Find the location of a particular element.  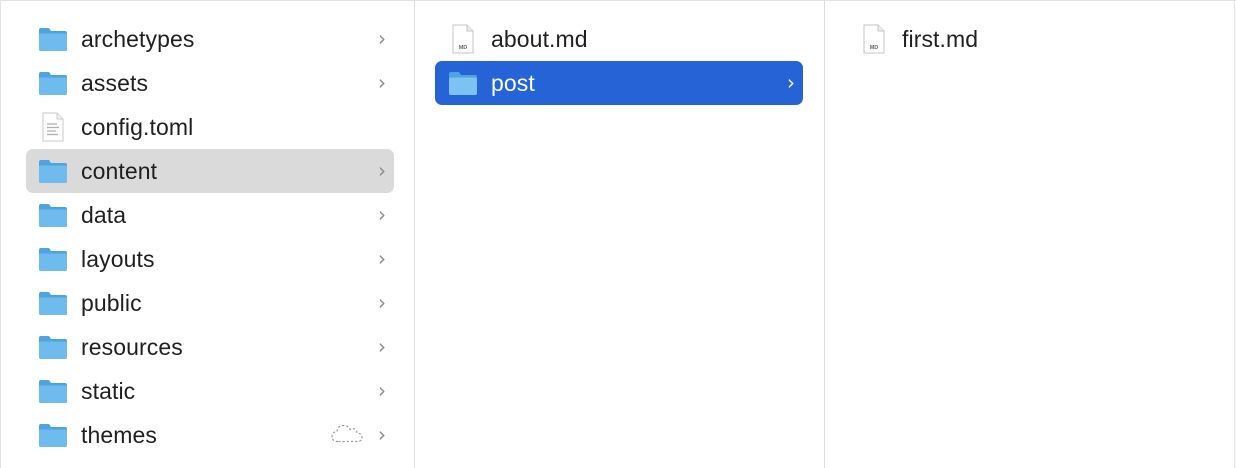

column-2-list: MD about.md post › is located at coordinates (619, 61).